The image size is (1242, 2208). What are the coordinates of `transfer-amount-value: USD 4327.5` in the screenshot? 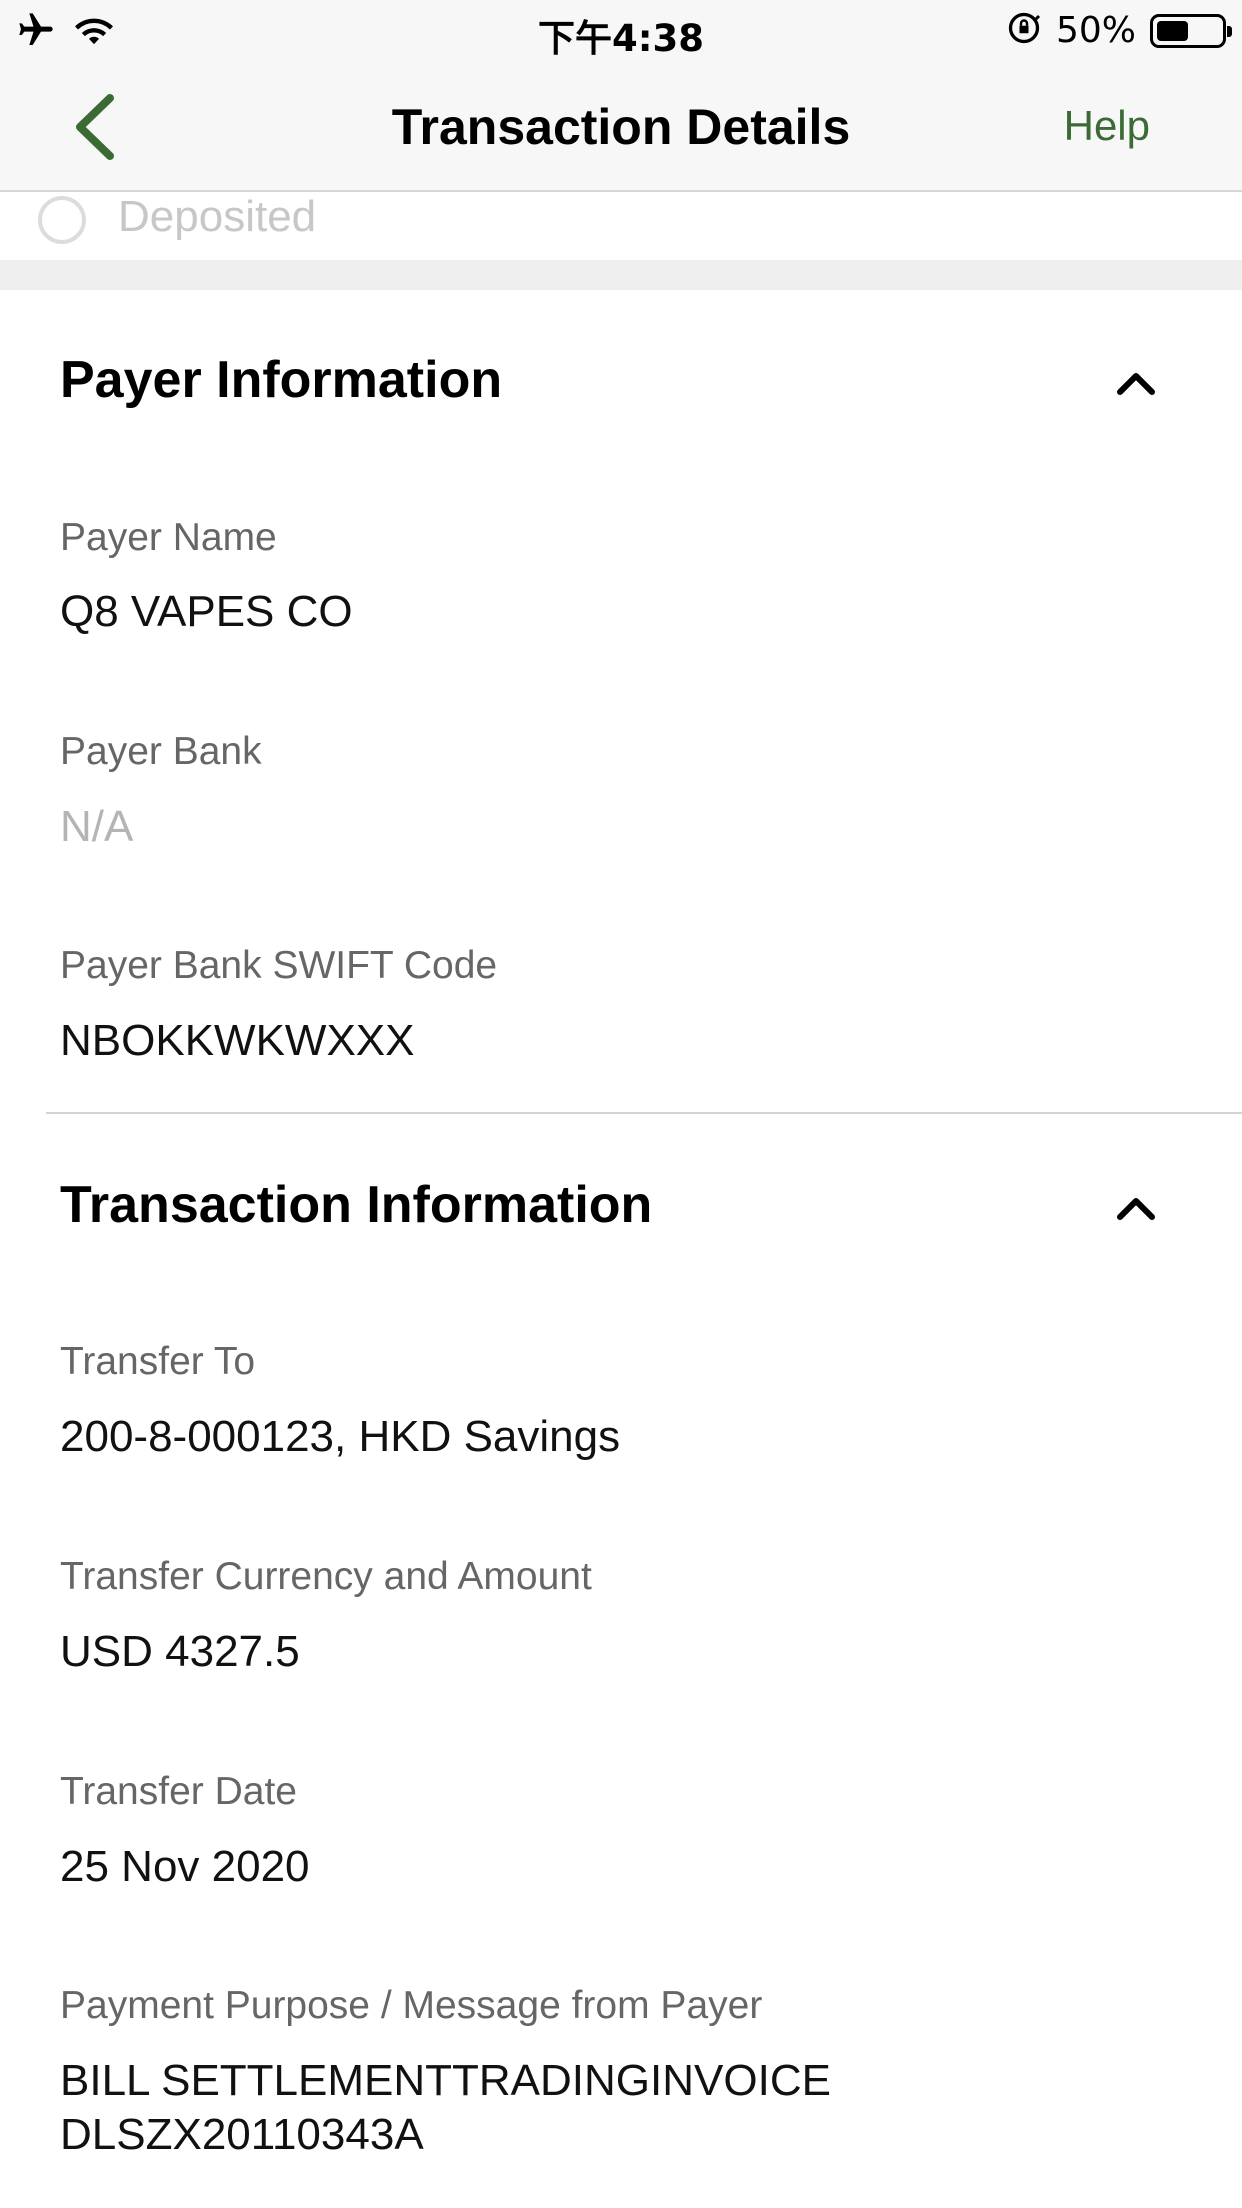 It's located at (180, 1651).